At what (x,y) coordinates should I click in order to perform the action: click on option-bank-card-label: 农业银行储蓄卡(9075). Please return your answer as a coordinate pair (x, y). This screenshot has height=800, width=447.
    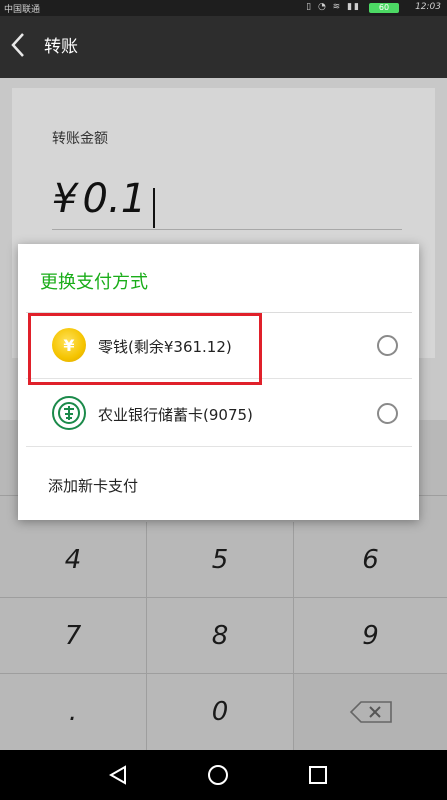
    Looking at the image, I should click on (175, 415).